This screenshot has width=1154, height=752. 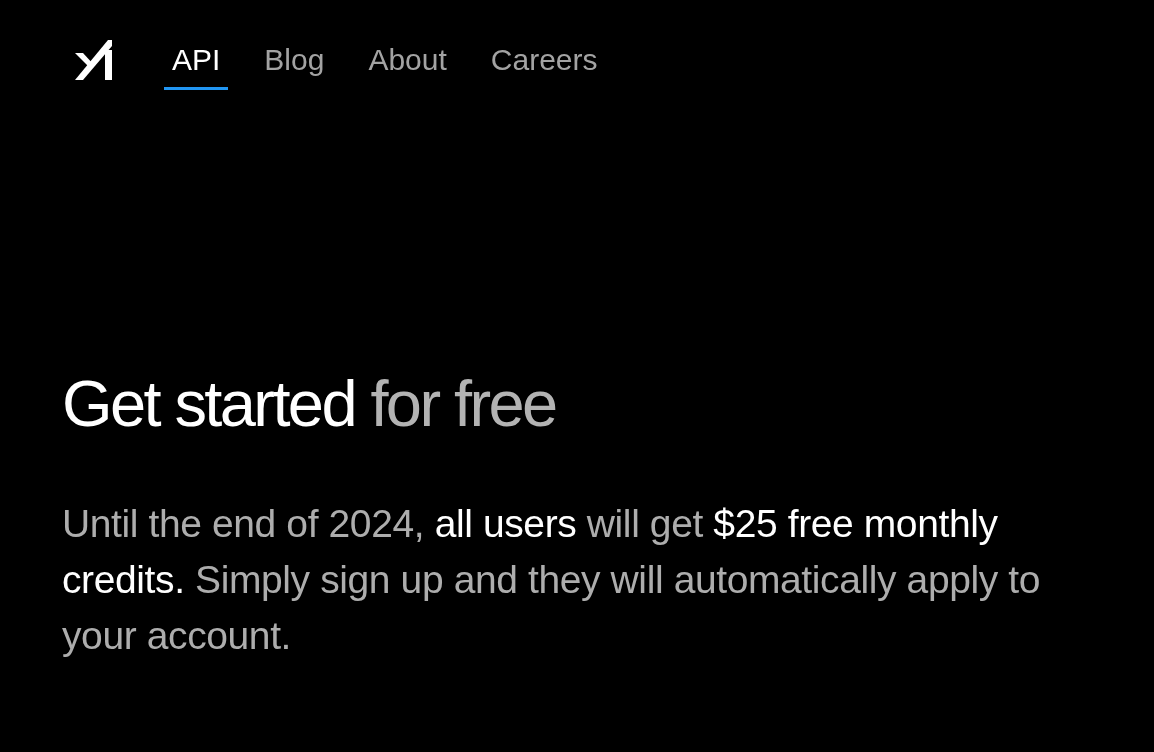 What do you see at coordinates (309, 404) in the screenshot?
I see `hero-heading: Get started for free` at bounding box center [309, 404].